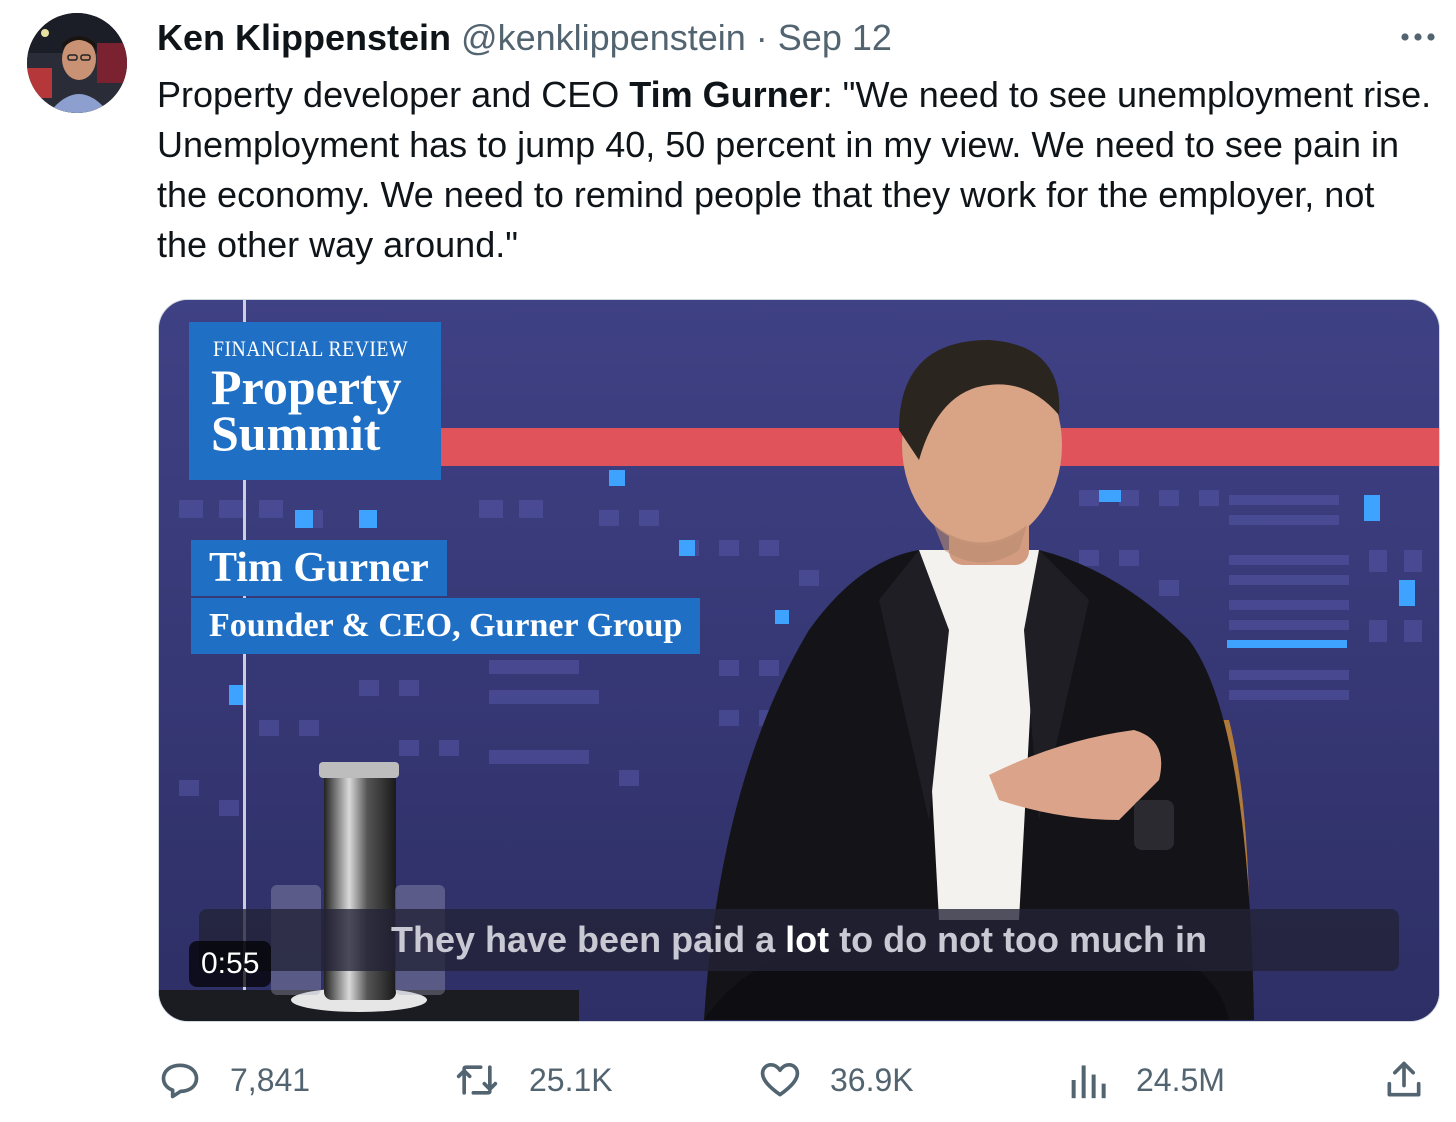  What do you see at coordinates (571, 1079) in the screenshot?
I see `retweet-count: 25.1K` at bounding box center [571, 1079].